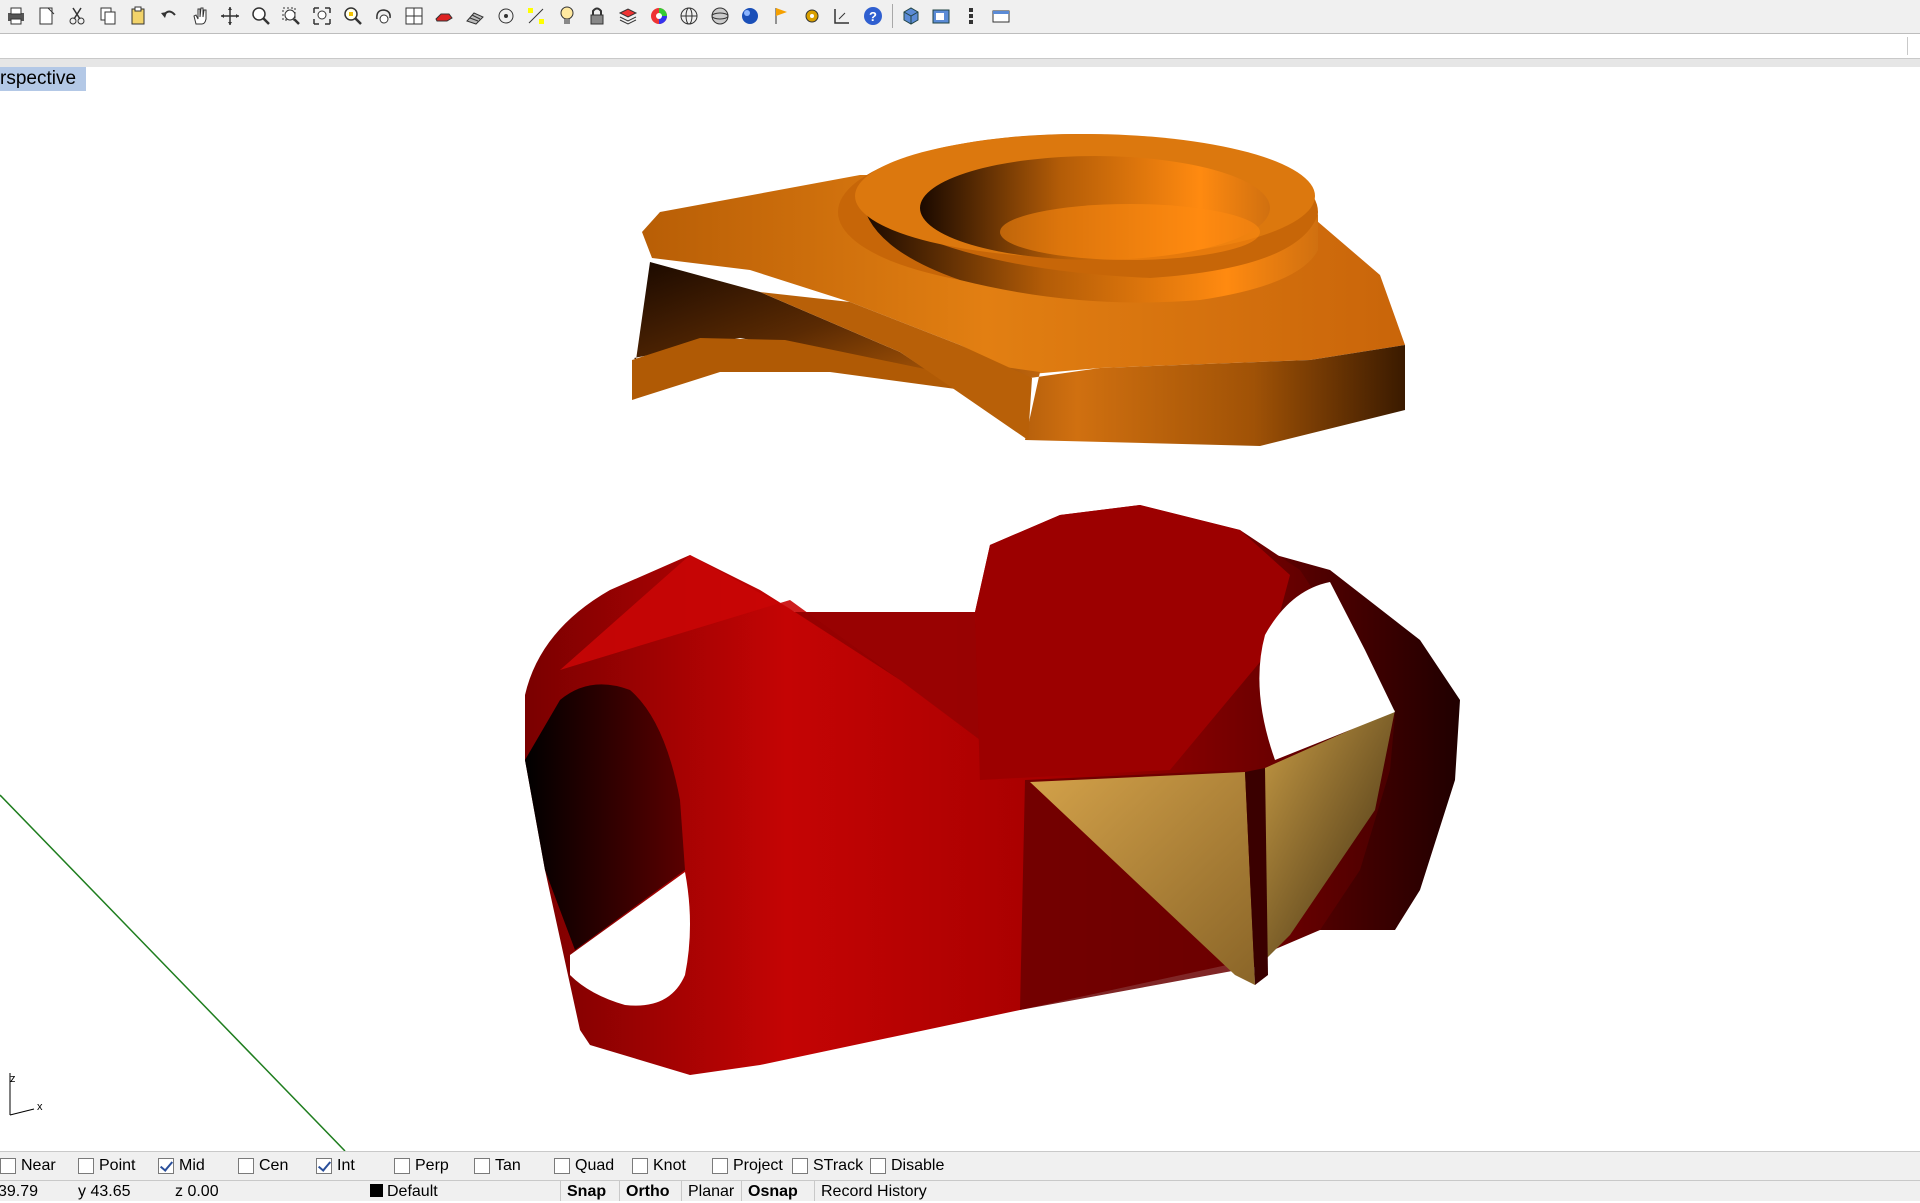 The width and height of the screenshot is (1920, 1203). Describe the element at coordinates (482, 1166) in the screenshot. I see `osnap-tan-checkbox` at that location.